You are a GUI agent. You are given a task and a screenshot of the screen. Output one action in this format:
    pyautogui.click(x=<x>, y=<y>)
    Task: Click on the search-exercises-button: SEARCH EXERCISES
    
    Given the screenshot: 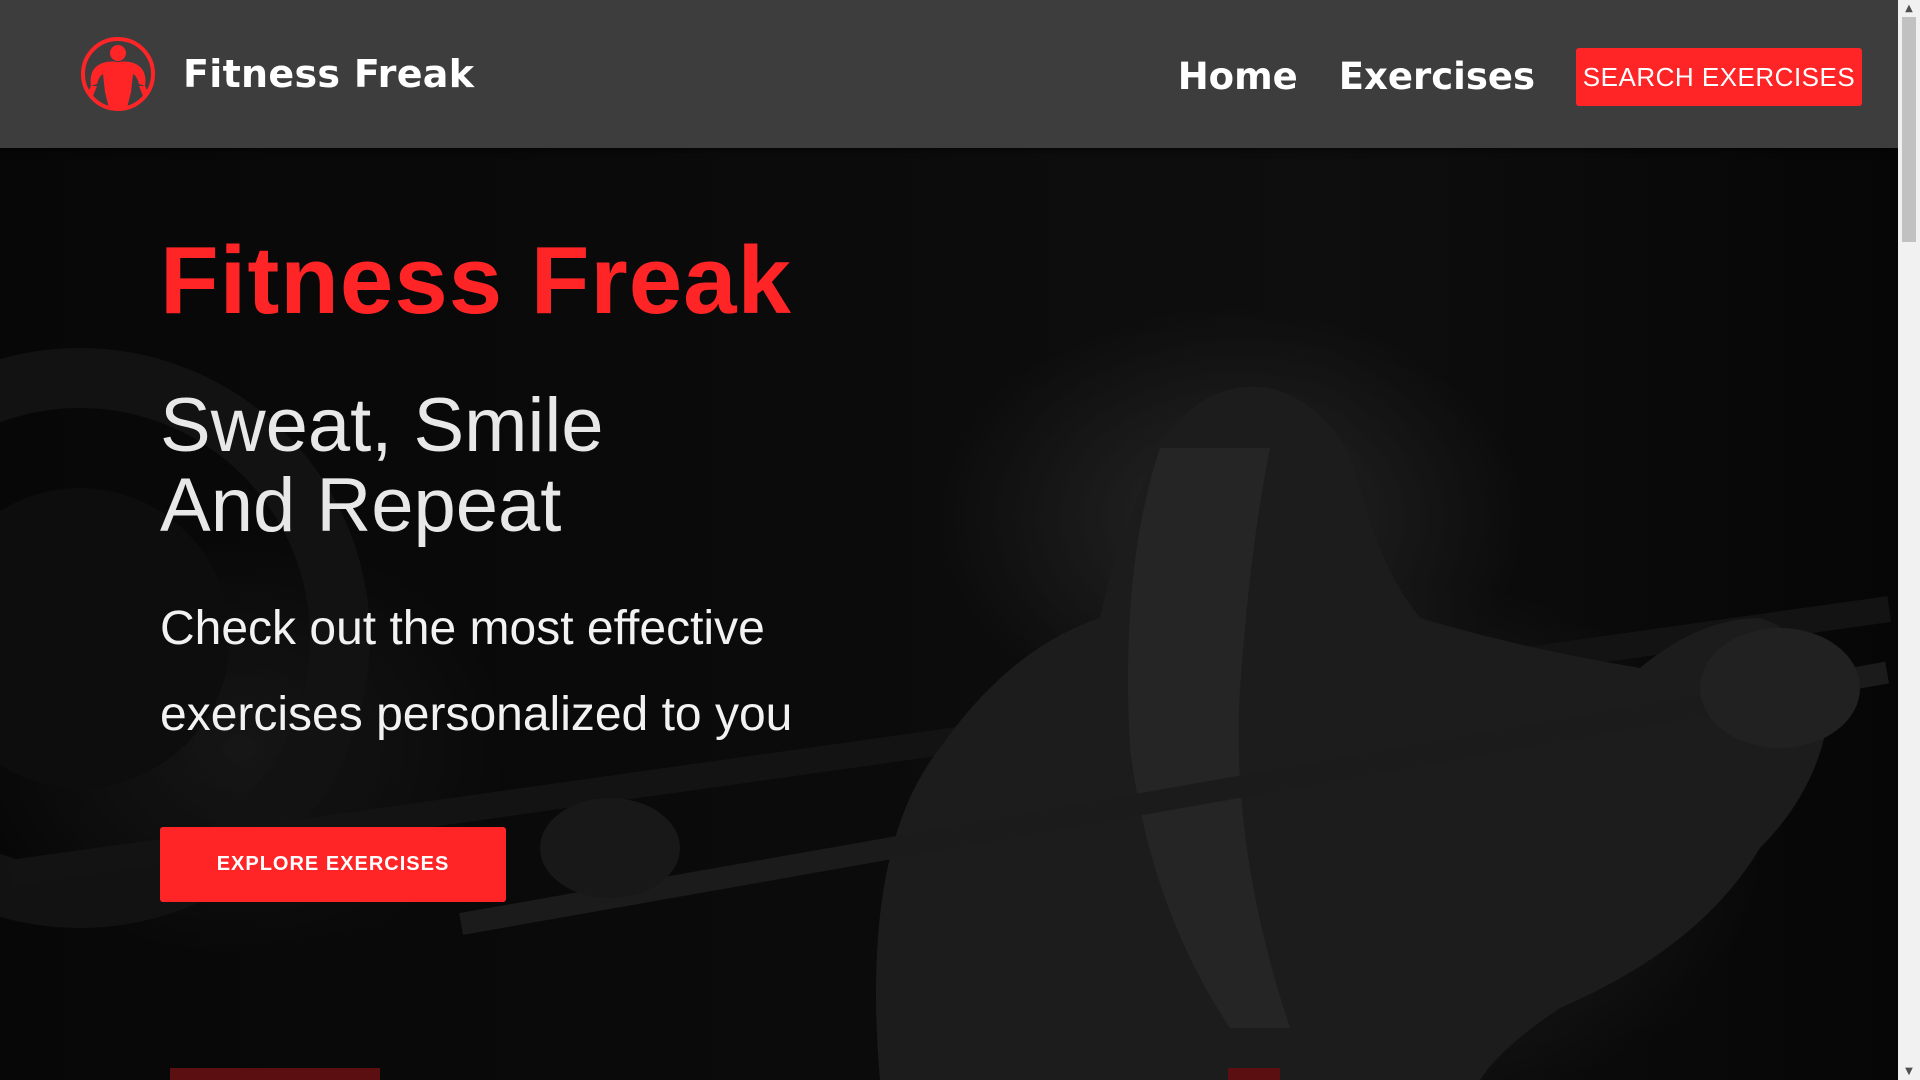 What is the action you would take?
    pyautogui.click(x=1719, y=77)
    